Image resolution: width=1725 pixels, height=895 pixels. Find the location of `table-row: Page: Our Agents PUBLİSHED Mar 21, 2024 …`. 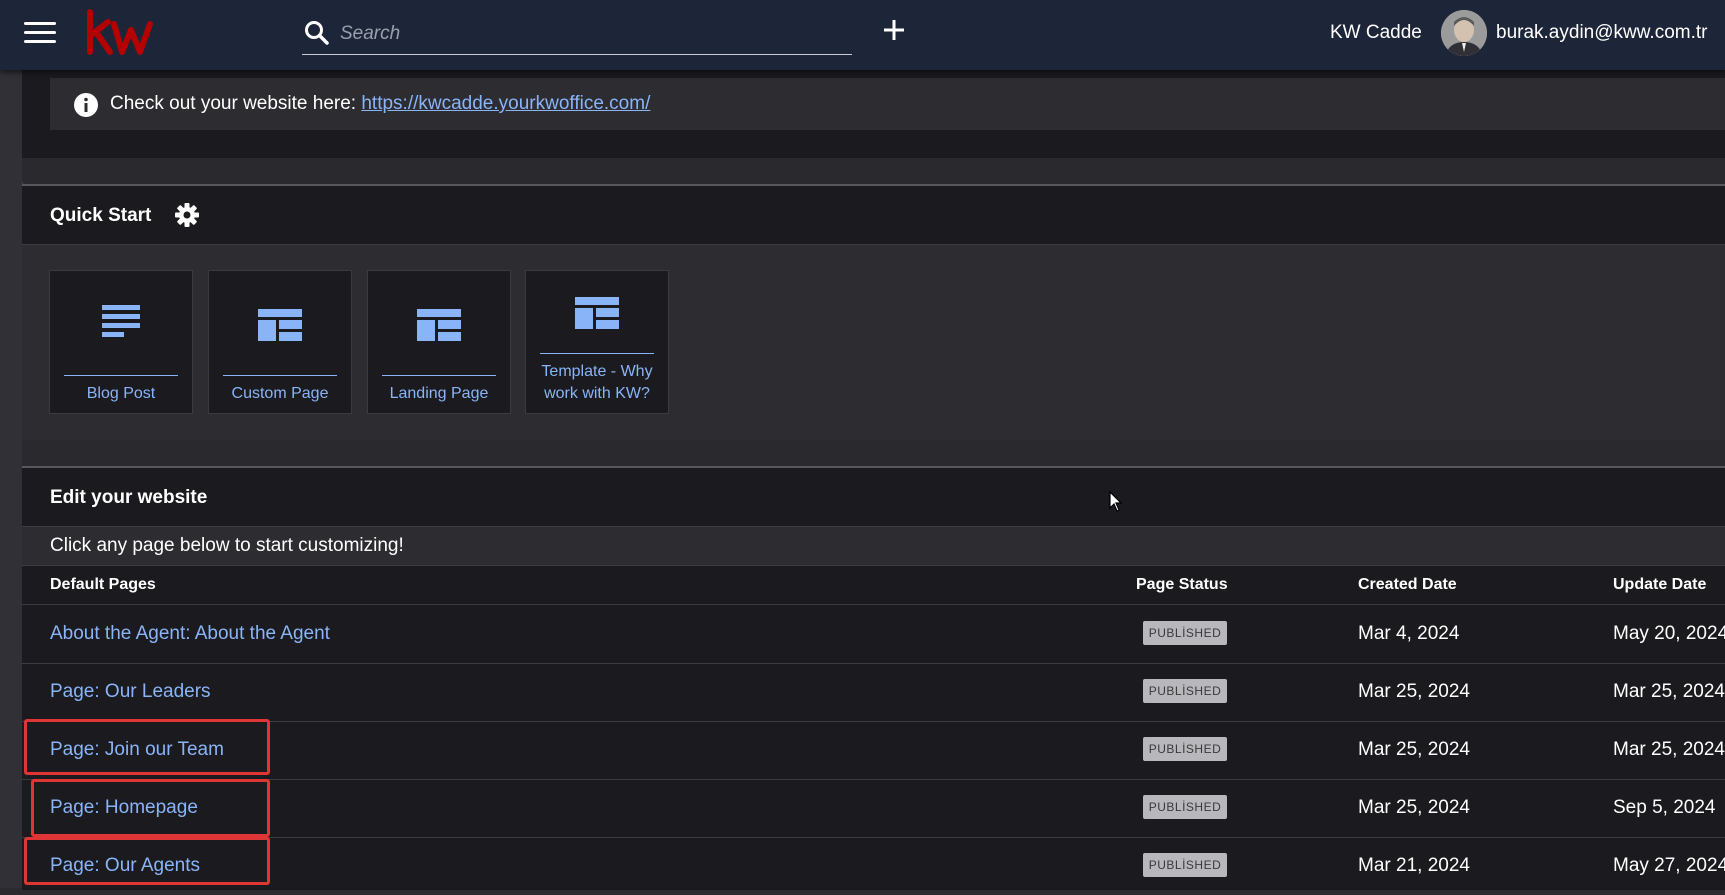

table-row: Page: Our Agents PUBLİSHED Mar 21, 2024 … is located at coordinates (873, 866).